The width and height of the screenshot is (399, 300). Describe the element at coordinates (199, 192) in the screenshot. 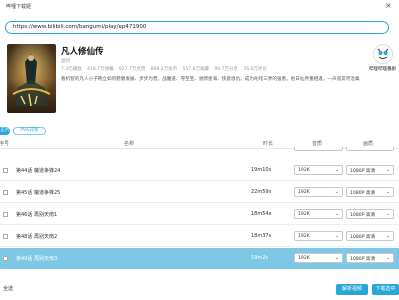

I see `table-row: 第45话 魔道争锋25 22m59s 192K ⌄ 1080P 高清 ⌄` at that location.